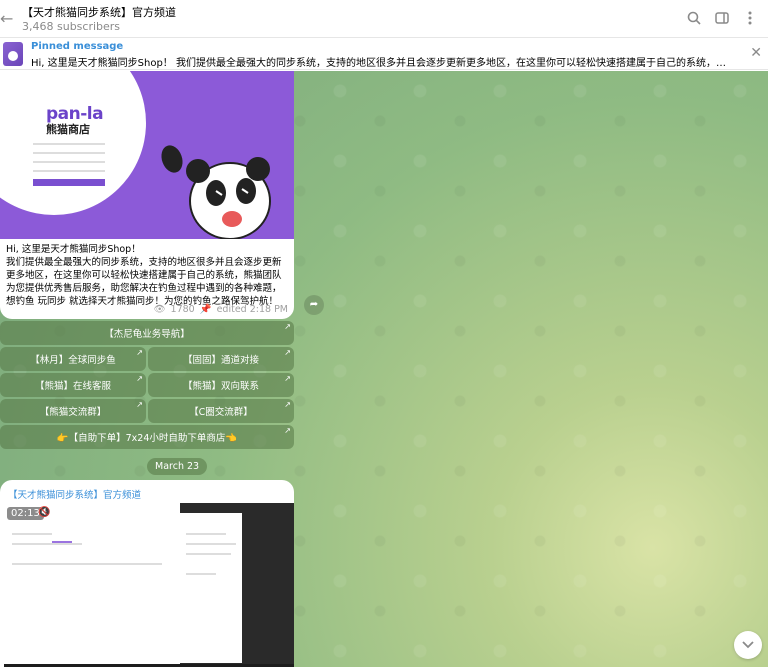  What do you see at coordinates (182, 309) in the screenshot?
I see `view-count: 1780` at bounding box center [182, 309].